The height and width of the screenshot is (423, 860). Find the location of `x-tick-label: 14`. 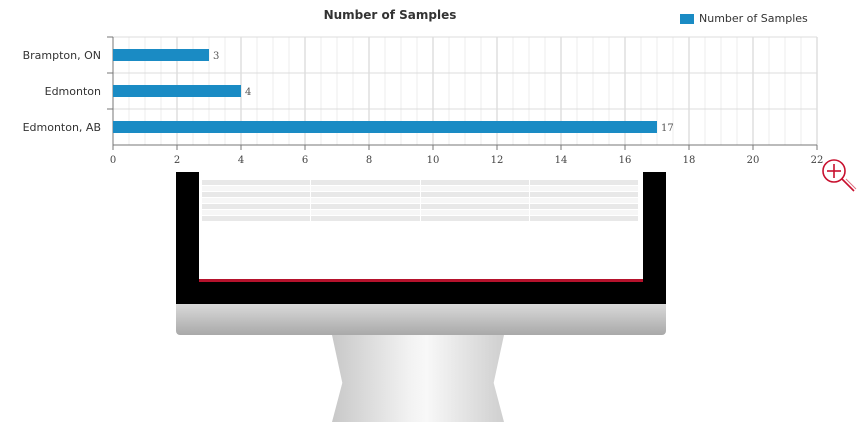

x-tick-label: 14 is located at coordinates (561, 160).